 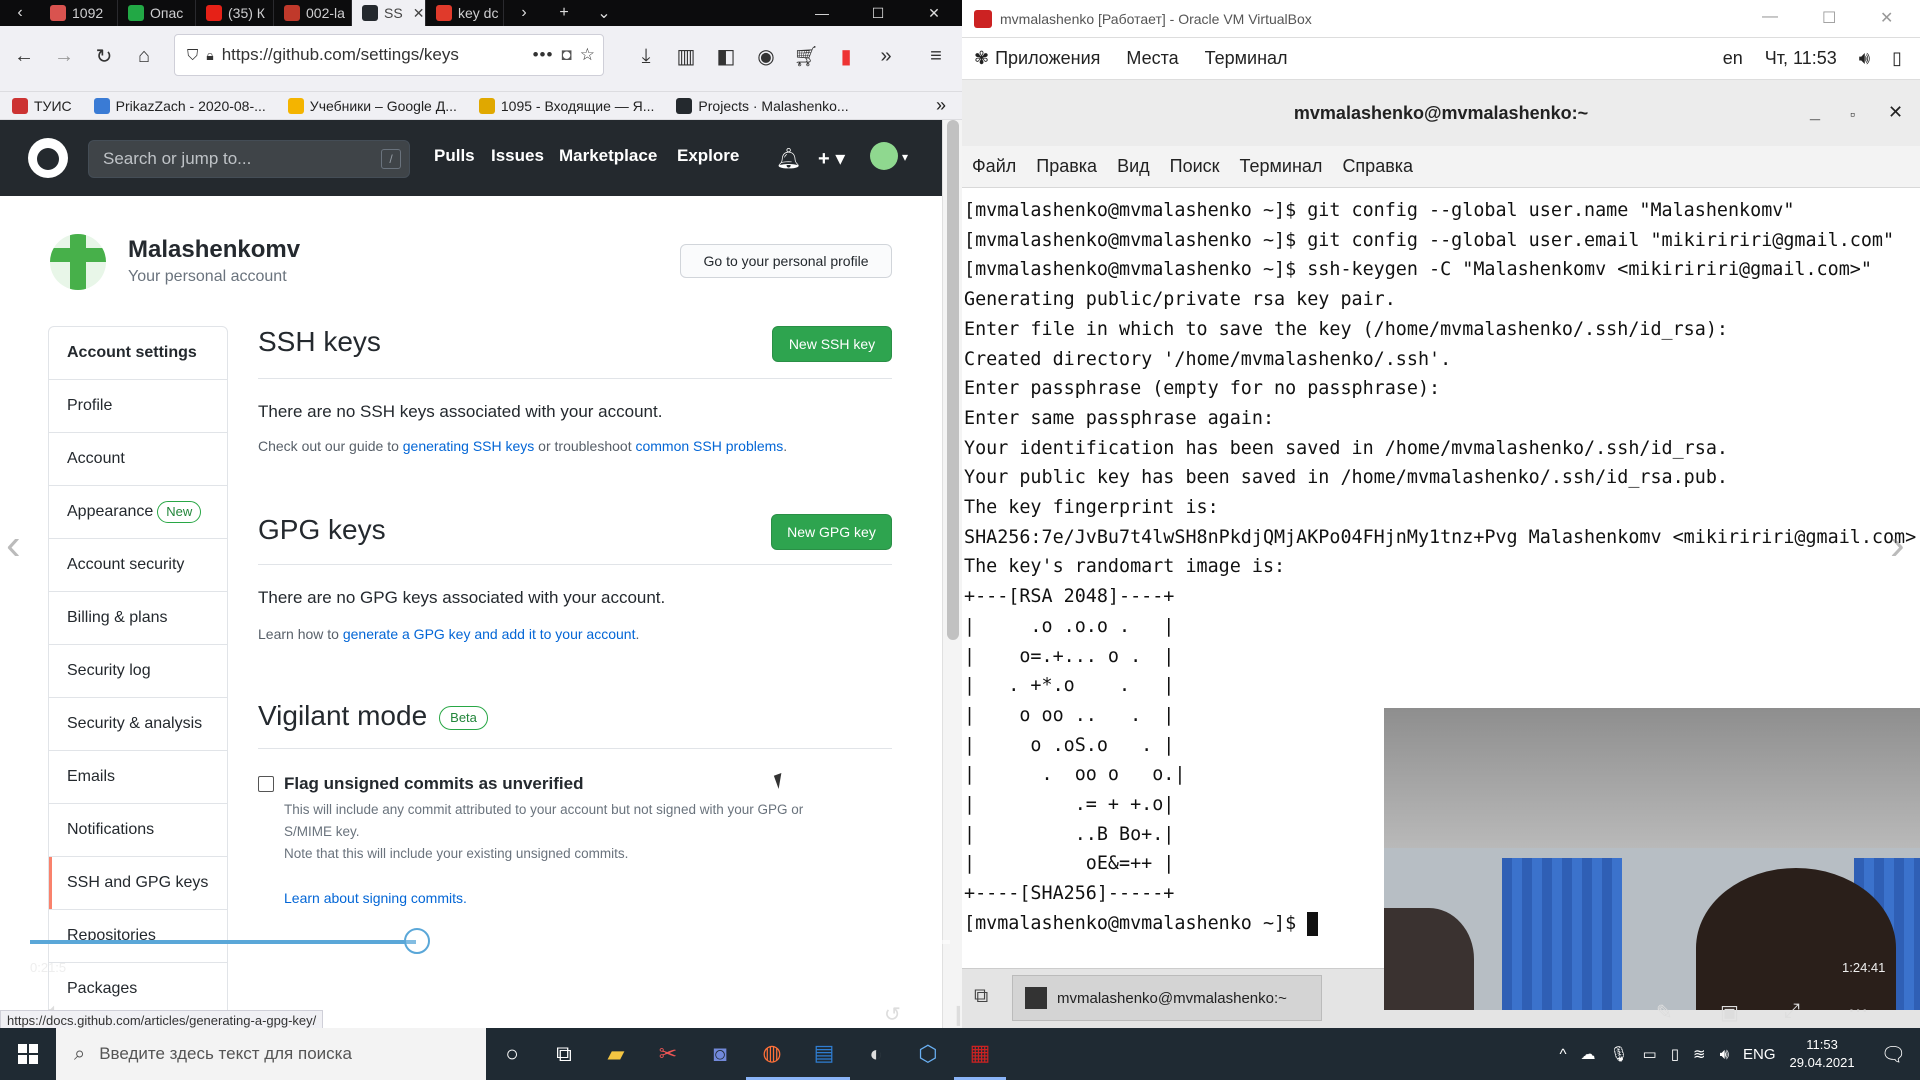 What do you see at coordinates (766, 56) in the screenshot?
I see `account-icon: ◉` at bounding box center [766, 56].